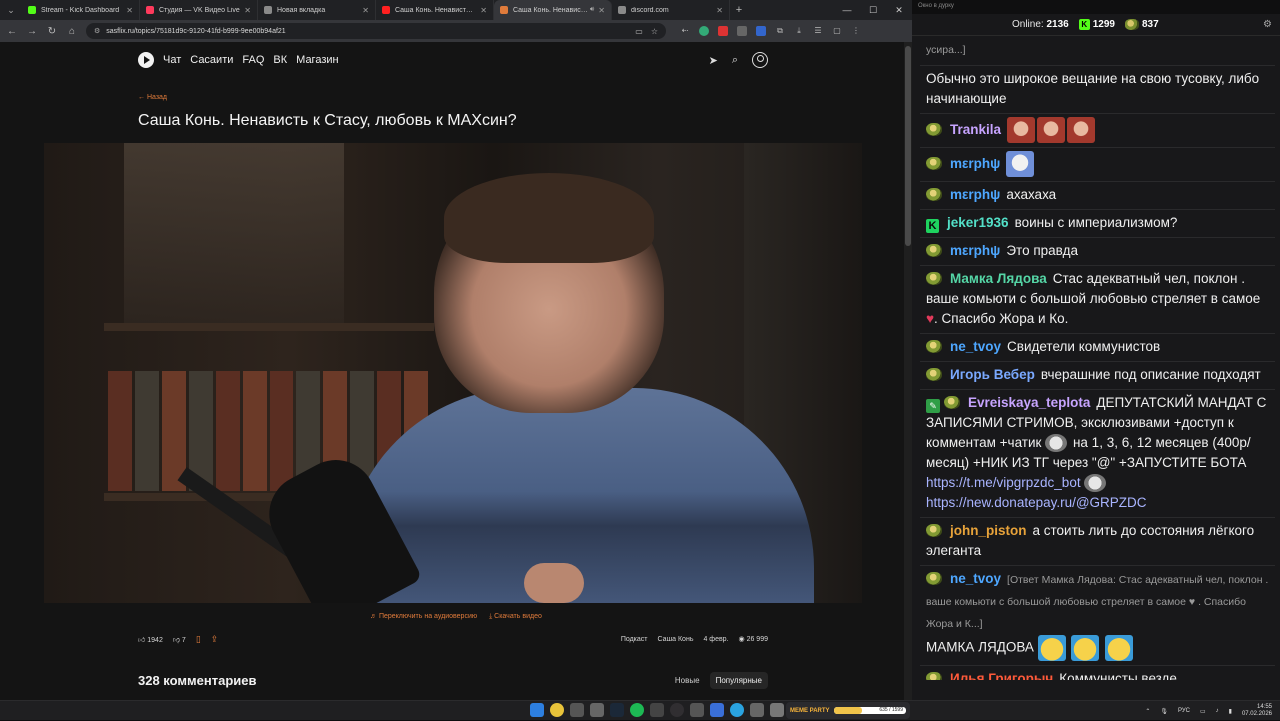 This screenshot has width=1280, height=721. I want to click on profile-icon: ▢, so click(837, 31).